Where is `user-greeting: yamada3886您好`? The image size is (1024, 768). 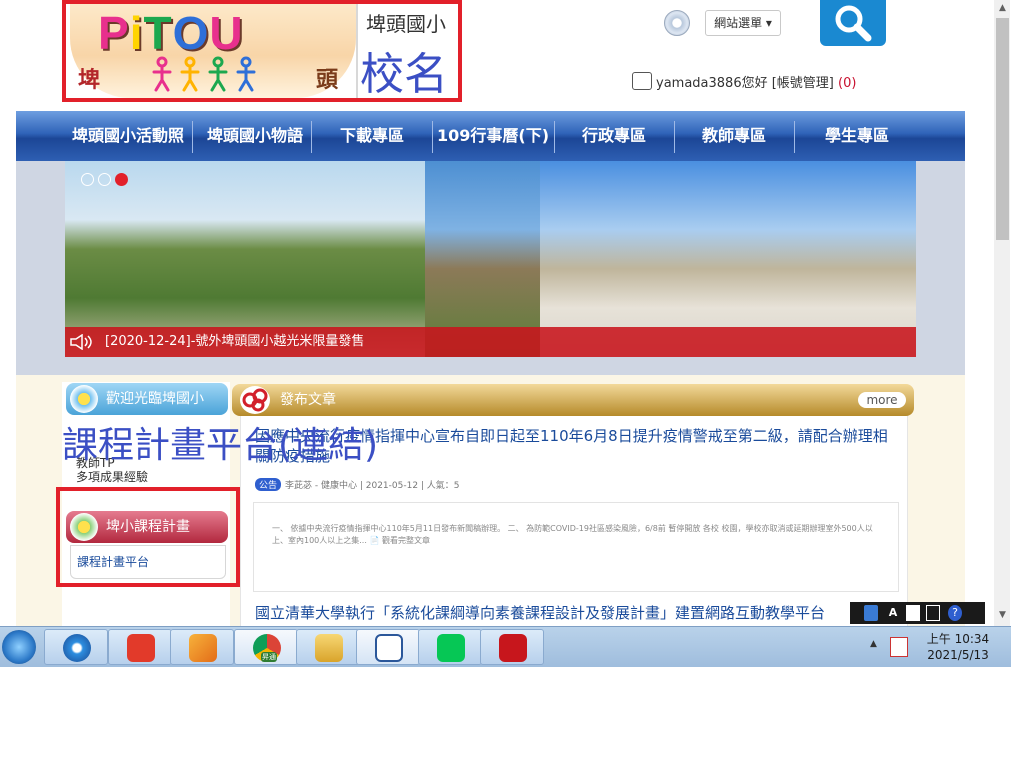
user-greeting: yamada3886您好 is located at coordinates (712, 83).